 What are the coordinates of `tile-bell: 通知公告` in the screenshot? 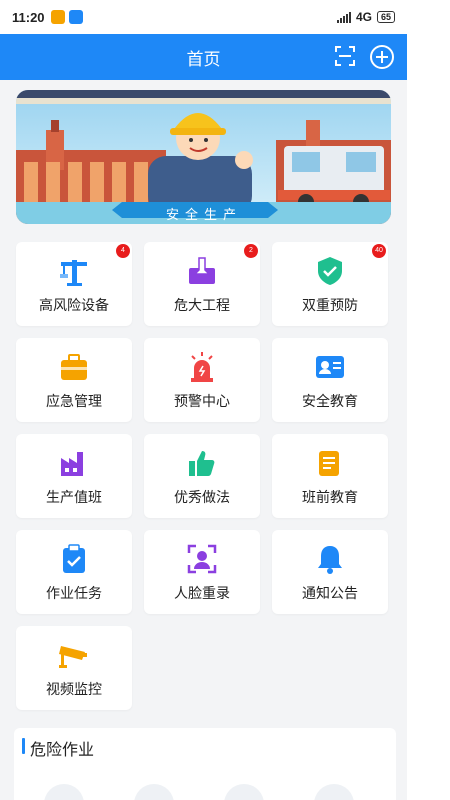 It's located at (330, 572).